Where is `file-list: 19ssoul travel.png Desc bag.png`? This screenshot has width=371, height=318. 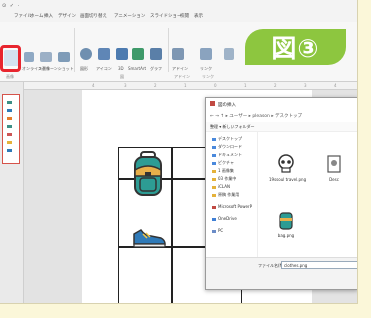
file-list: 19ssoul travel.png Desc bag.png is located at coordinates (308, 194).